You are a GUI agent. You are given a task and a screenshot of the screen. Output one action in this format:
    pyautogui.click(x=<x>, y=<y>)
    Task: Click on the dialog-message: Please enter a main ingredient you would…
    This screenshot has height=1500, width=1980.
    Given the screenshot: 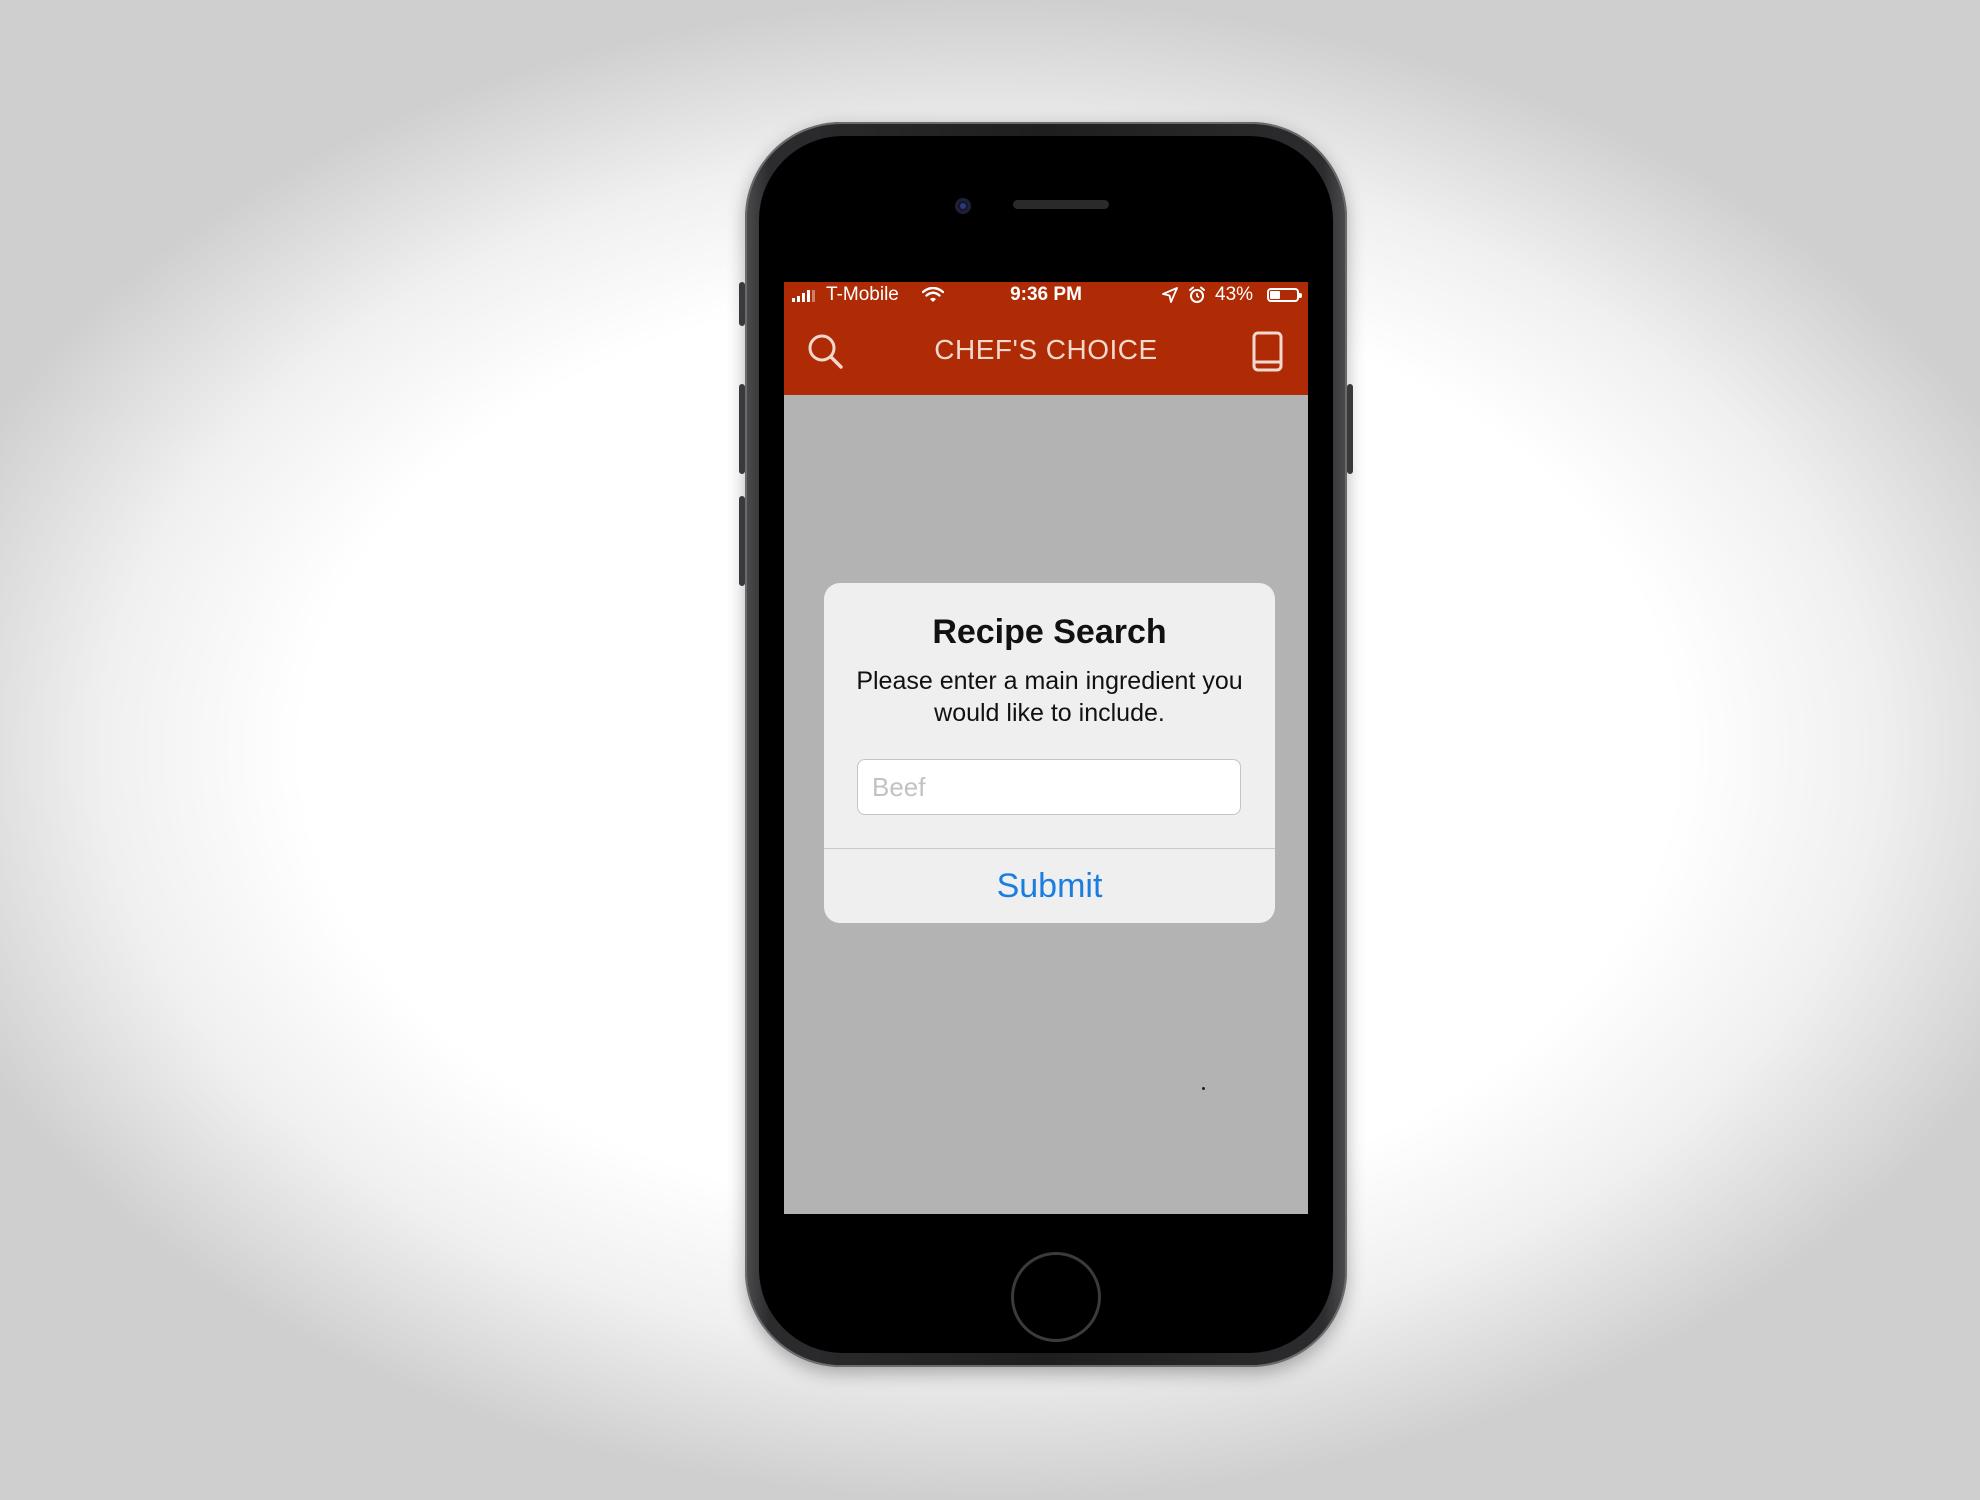 What is the action you would take?
    pyautogui.click(x=1049, y=697)
    